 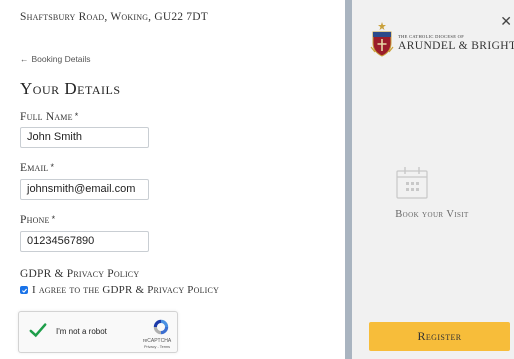 What do you see at coordinates (161, 327) in the screenshot?
I see `recaptcha-logo-icon` at bounding box center [161, 327].